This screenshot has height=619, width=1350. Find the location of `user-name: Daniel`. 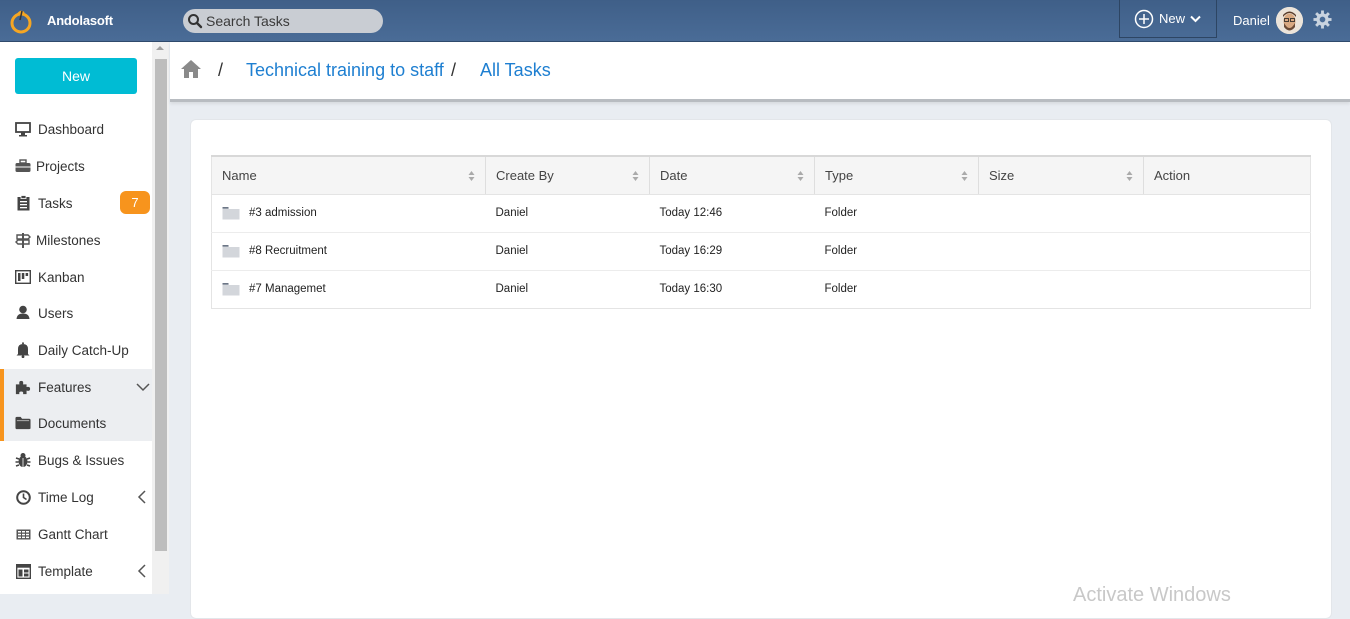

user-name: Daniel is located at coordinates (1251, 20).